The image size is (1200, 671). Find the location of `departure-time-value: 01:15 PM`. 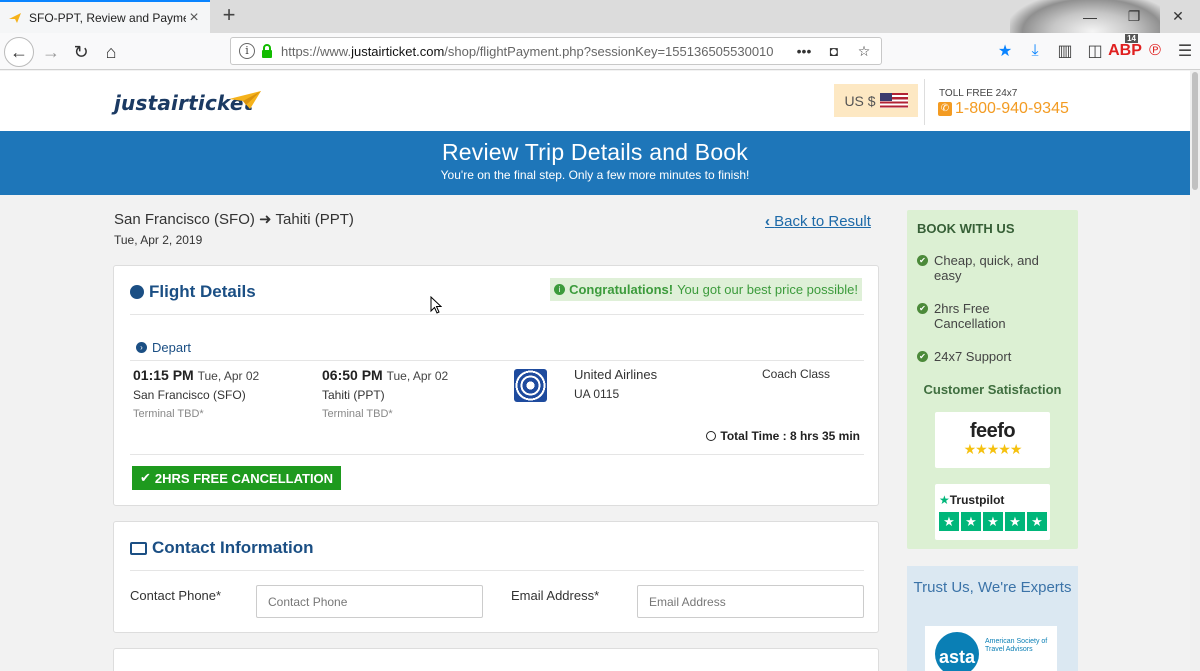

departure-time-value: 01:15 PM is located at coordinates (163, 375).